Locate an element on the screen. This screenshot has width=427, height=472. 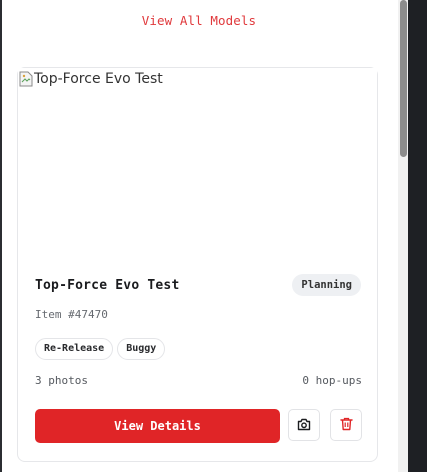
delete-button is located at coordinates (346, 425).